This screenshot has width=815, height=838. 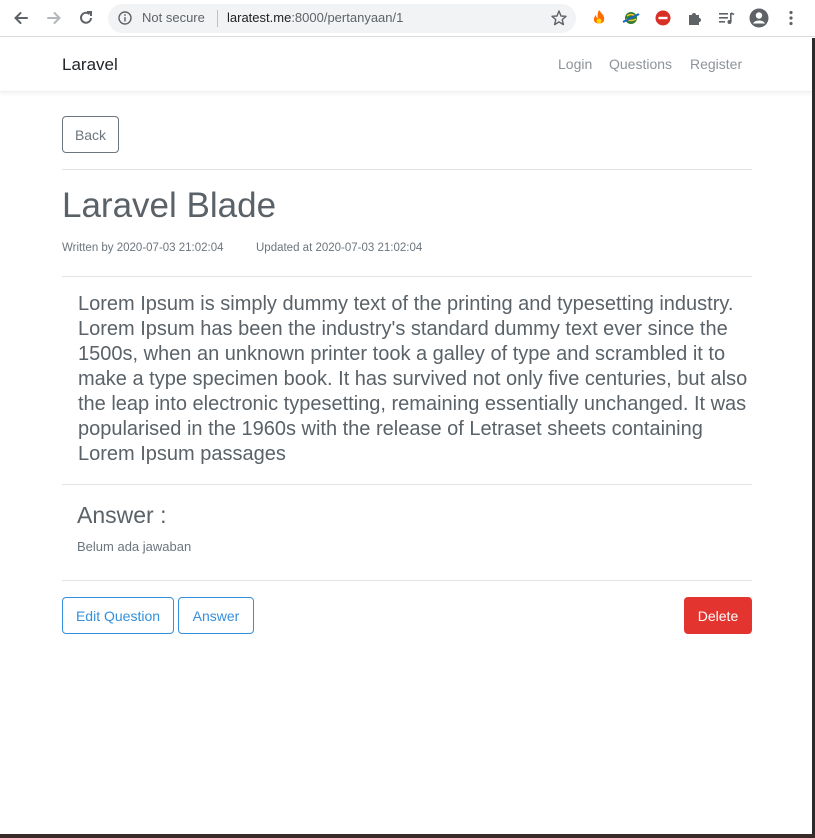 I want to click on url-path: :8000/pertanyaan/1, so click(x=347, y=17).